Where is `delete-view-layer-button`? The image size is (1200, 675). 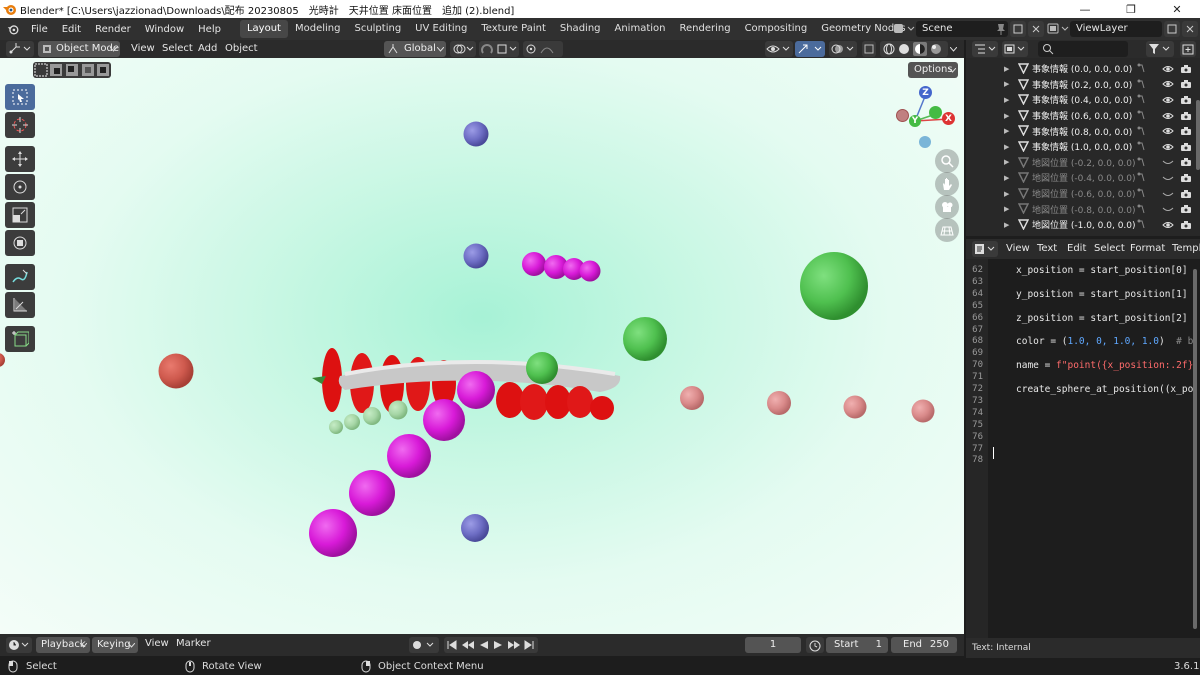 delete-view-layer-button is located at coordinates (1190, 29).